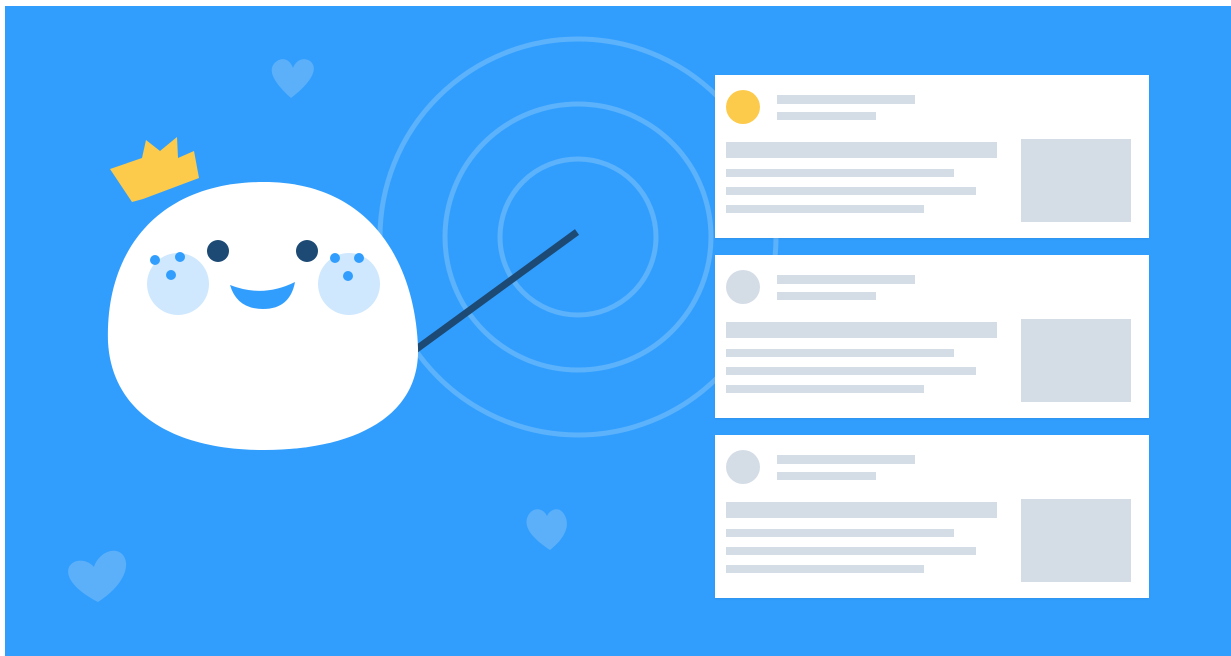 Image resolution: width=1231 pixels, height=656 pixels. Describe the element at coordinates (307, 251) in the screenshot. I see `right-eye` at that location.